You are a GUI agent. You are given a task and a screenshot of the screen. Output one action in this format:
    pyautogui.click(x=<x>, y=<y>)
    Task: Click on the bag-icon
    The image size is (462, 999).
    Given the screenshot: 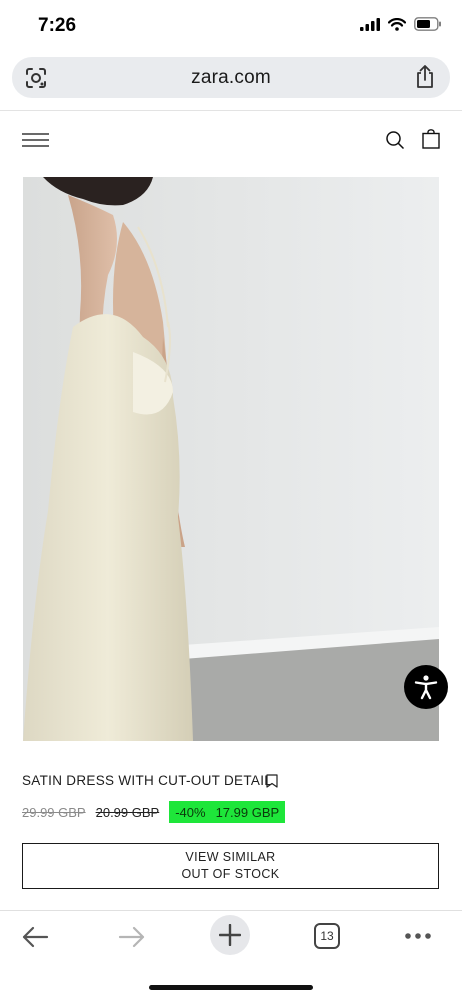 What is the action you would take?
    pyautogui.click(x=431, y=139)
    